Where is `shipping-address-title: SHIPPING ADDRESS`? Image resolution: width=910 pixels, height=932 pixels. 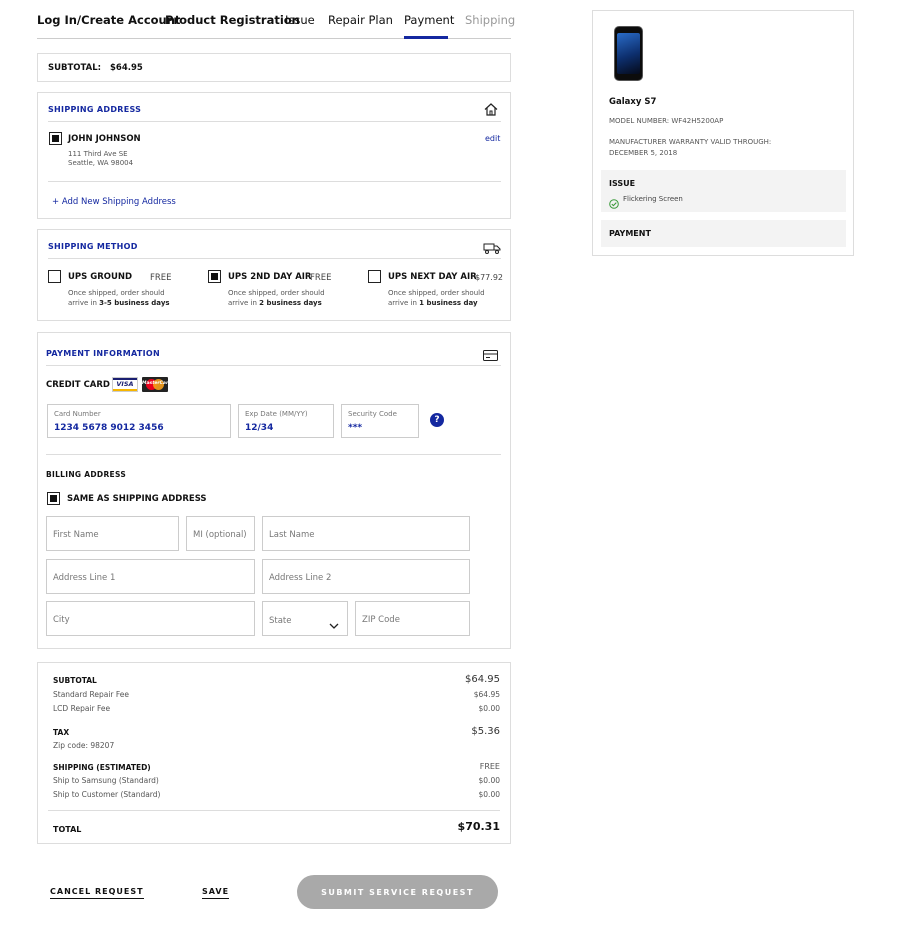 shipping-address-title: SHIPPING ADDRESS is located at coordinates (95, 109).